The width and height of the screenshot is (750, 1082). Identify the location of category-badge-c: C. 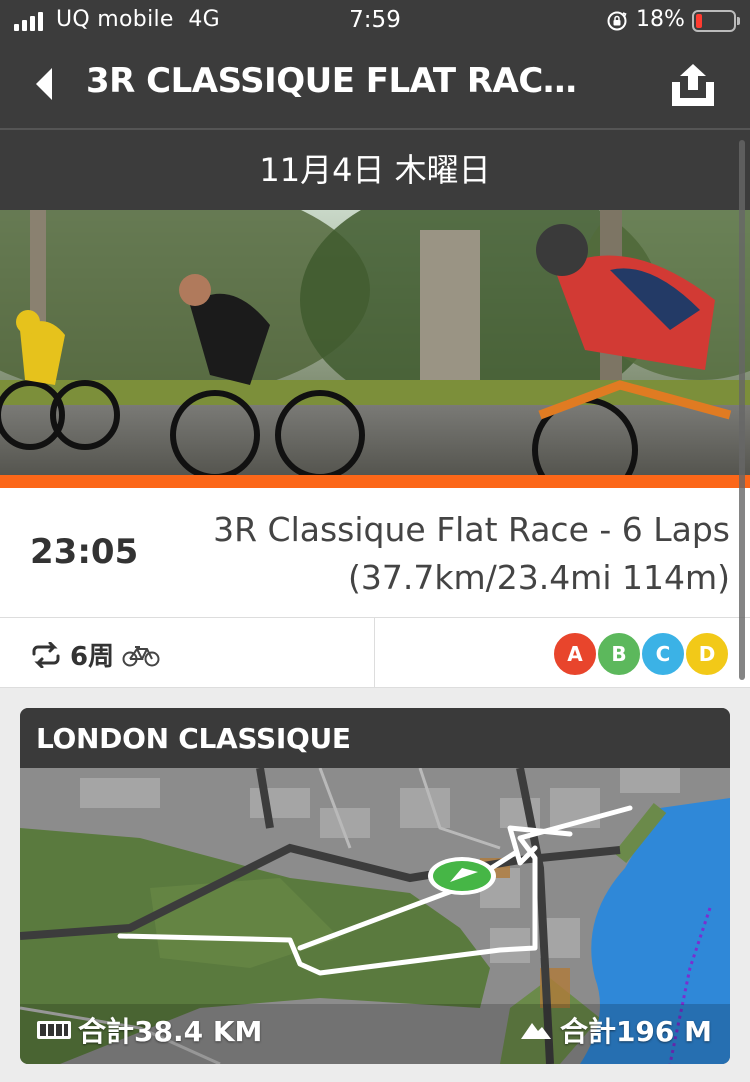
(663, 654).